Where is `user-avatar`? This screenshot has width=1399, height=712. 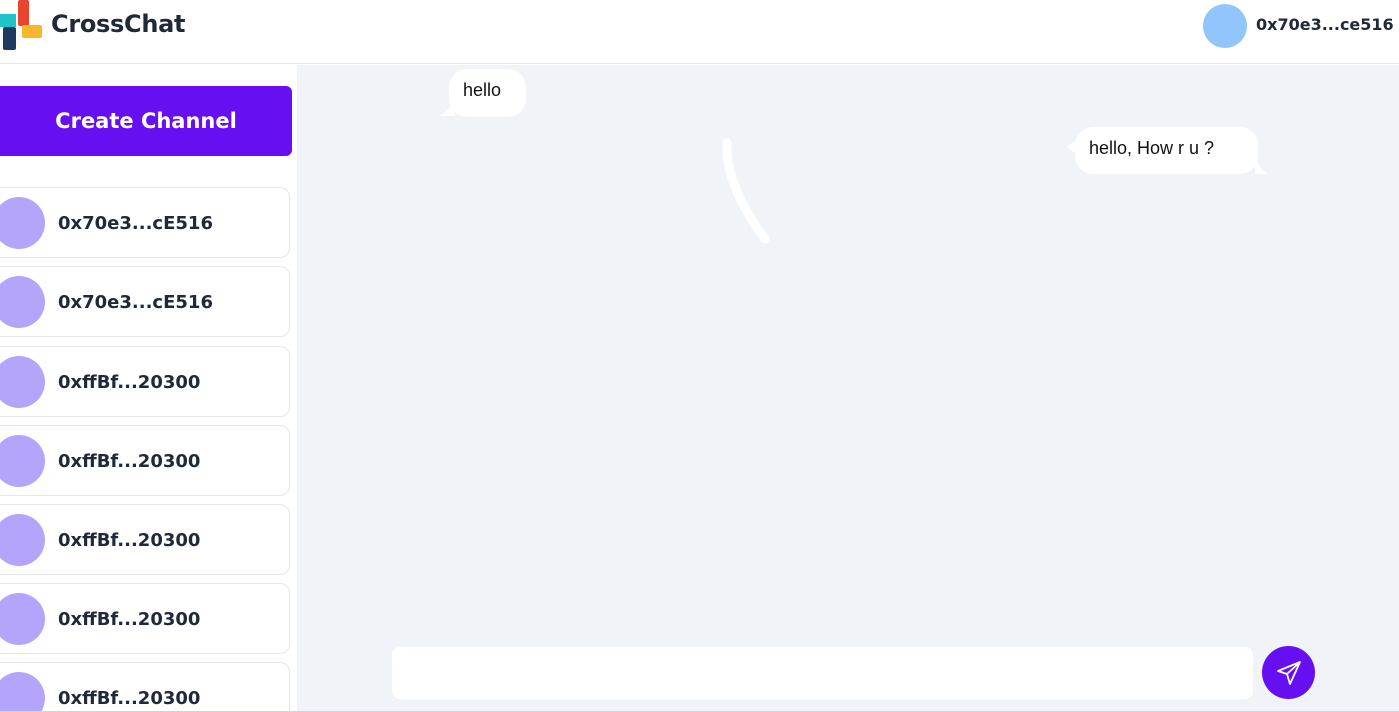 user-avatar is located at coordinates (1225, 26).